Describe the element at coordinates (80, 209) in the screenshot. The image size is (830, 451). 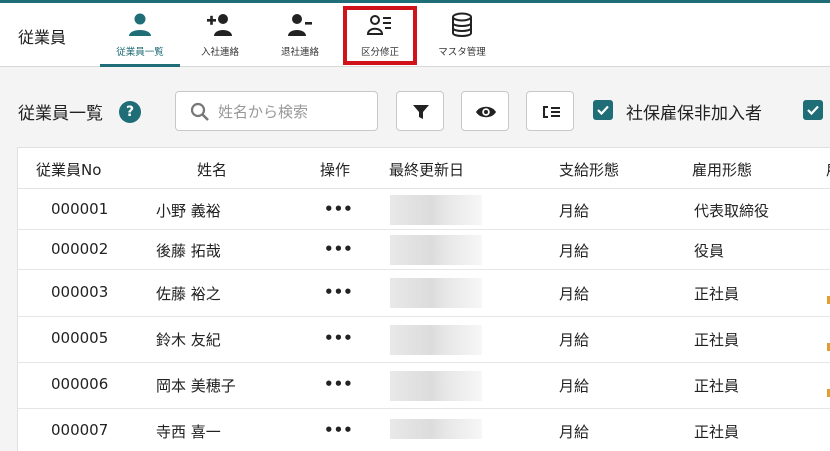
I see `employee-no: 000001` at that location.